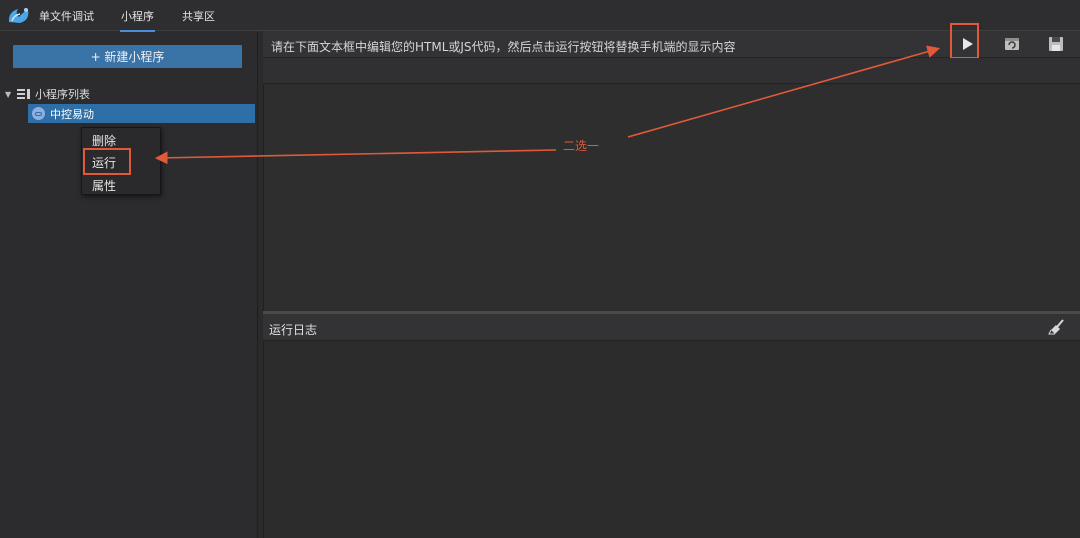  Describe the element at coordinates (38, 113) in the screenshot. I see `mini-program-icon` at that location.